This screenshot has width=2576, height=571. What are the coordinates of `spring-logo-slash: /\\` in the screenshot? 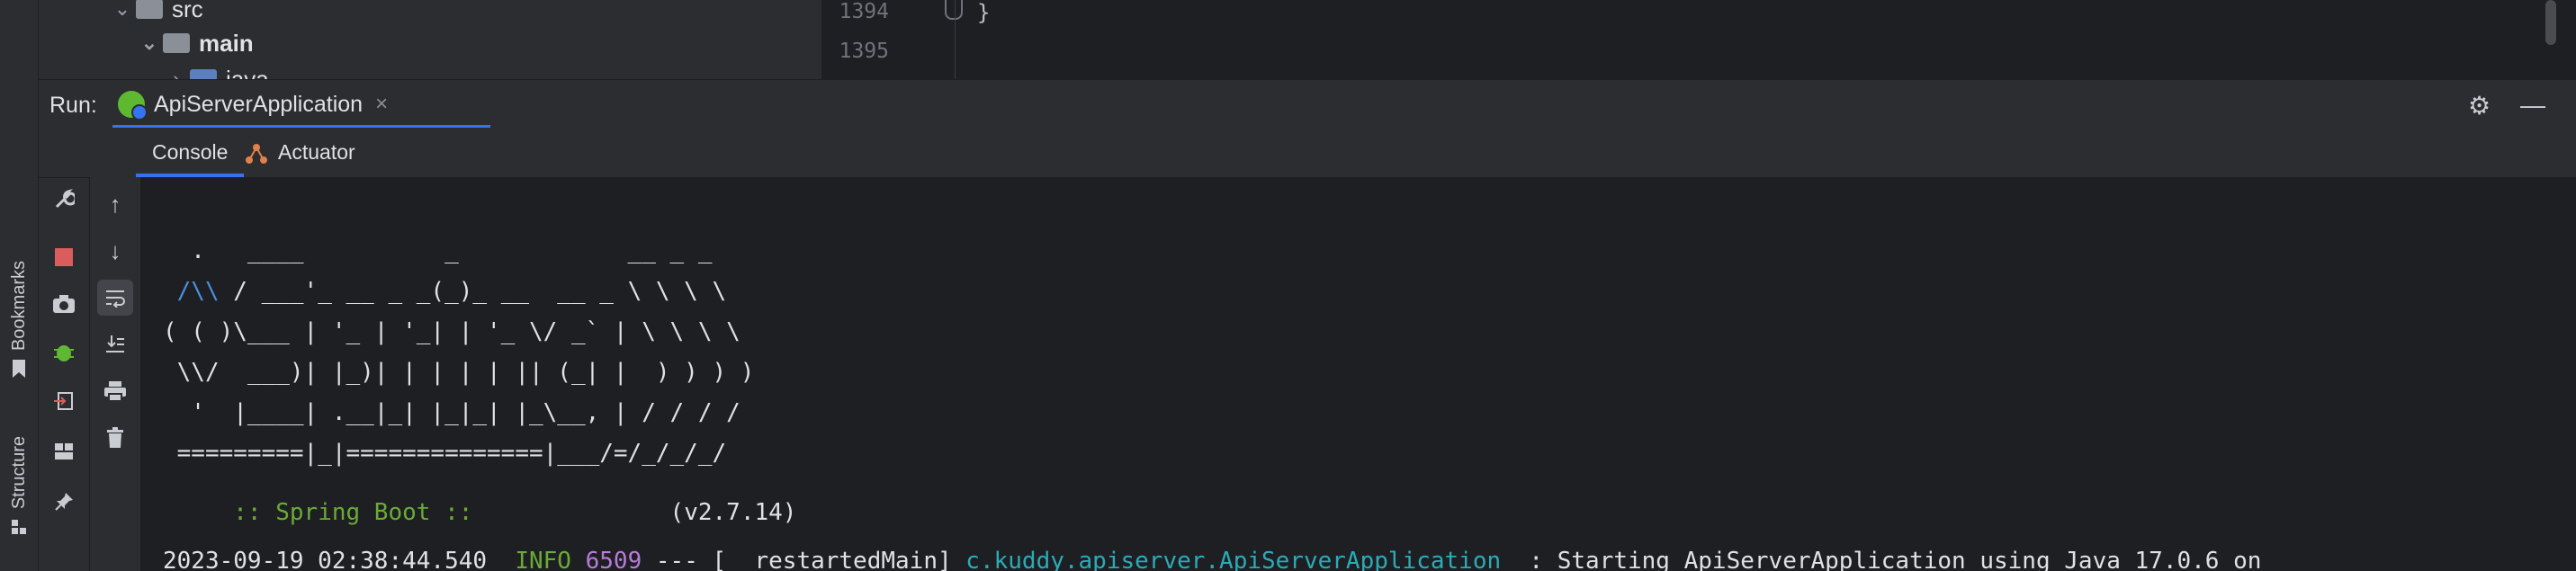 It's located at (198, 291).